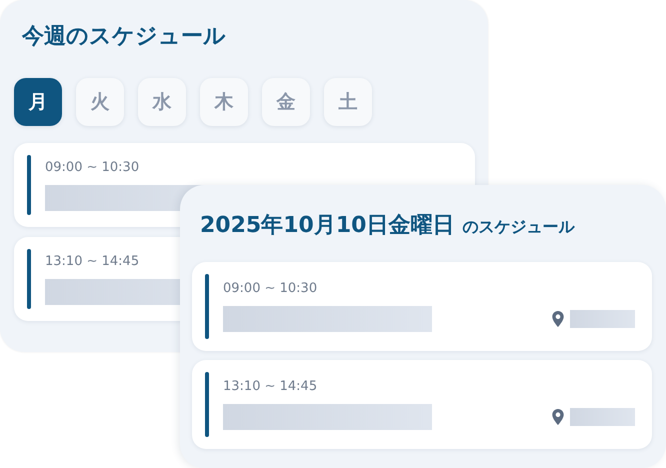 The height and width of the screenshot is (468, 666). What do you see at coordinates (123, 37) in the screenshot?
I see `panel-title: 今週のスケジュール` at bounding box center [123, 37].